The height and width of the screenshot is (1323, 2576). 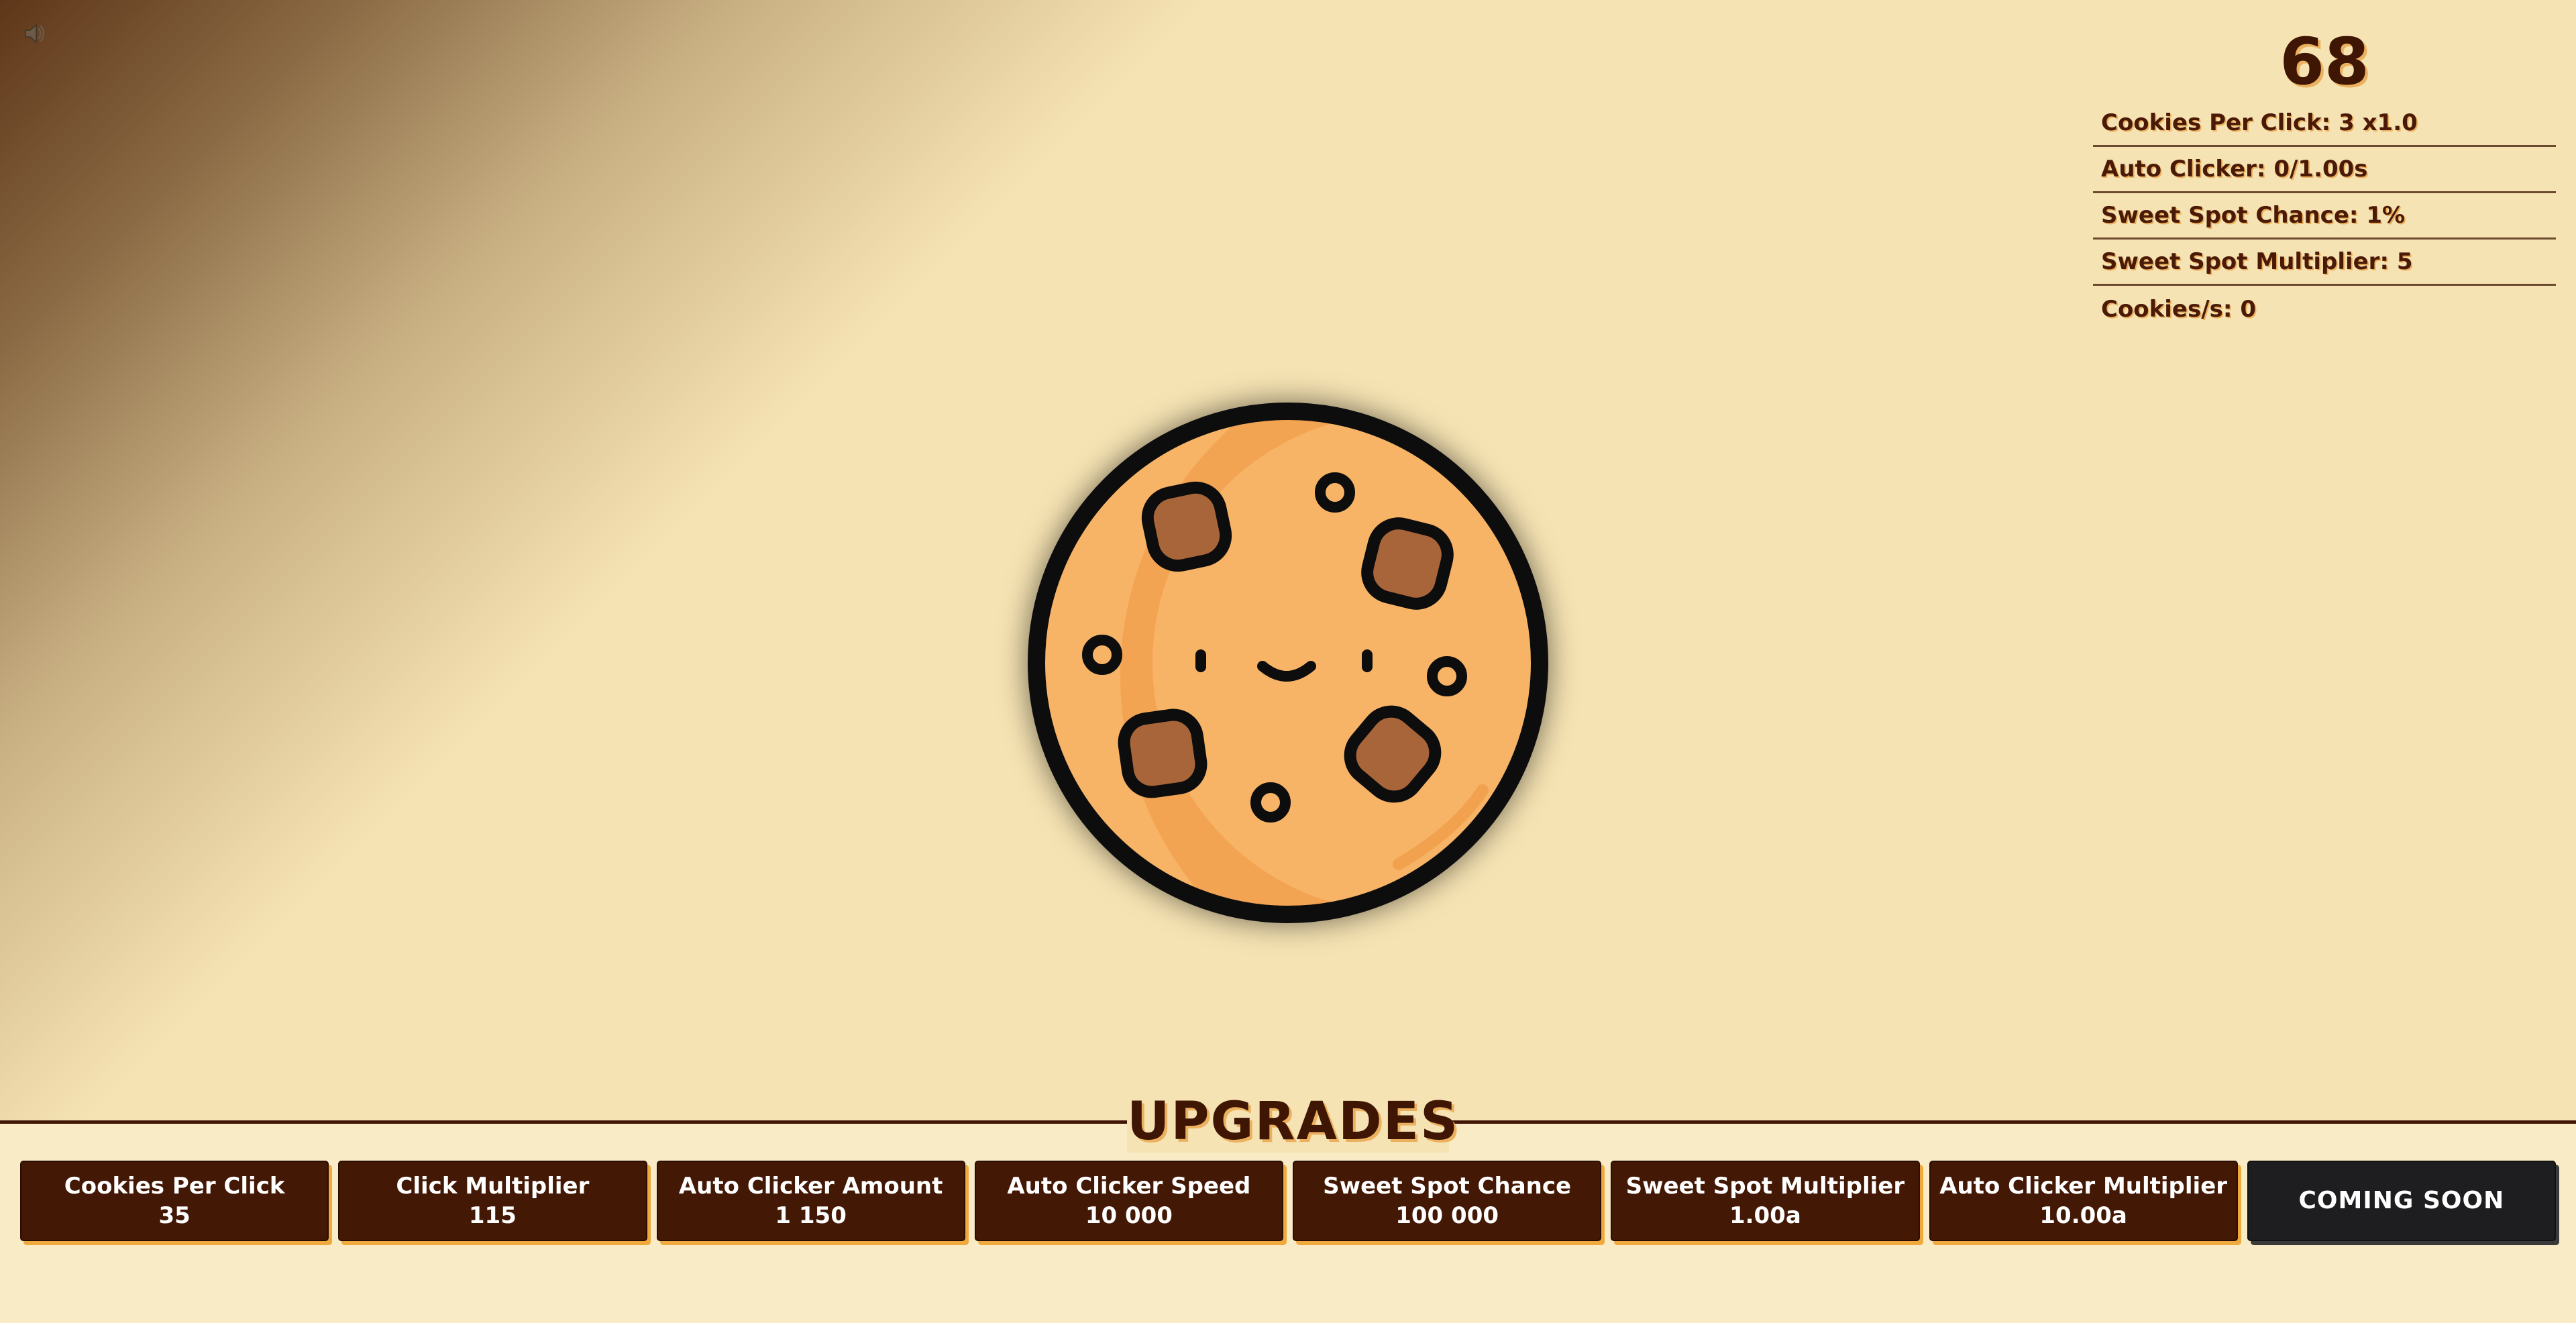 I want to click on upgrade-cost: 100 000, so click(x=1447, y=1215).